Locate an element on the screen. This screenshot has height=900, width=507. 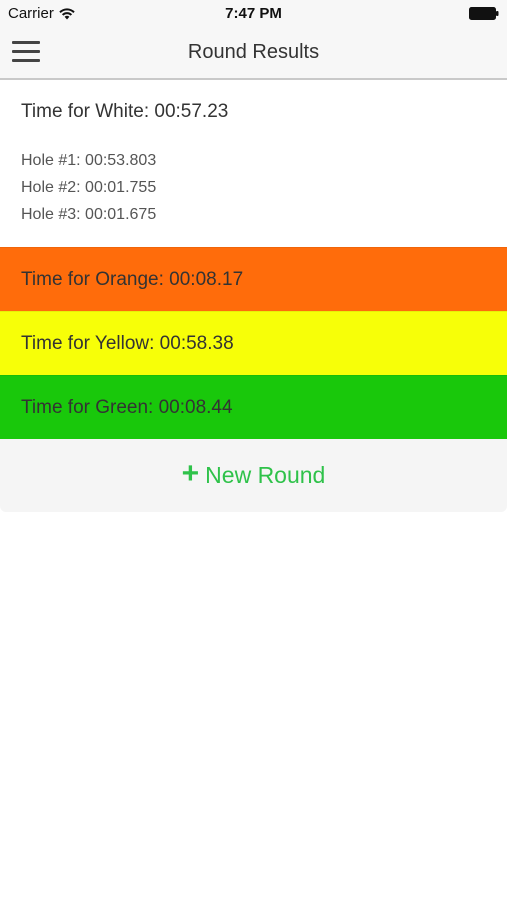
white-time-title: Time for White: 00:57.23 is located at coordinates (125, 111).